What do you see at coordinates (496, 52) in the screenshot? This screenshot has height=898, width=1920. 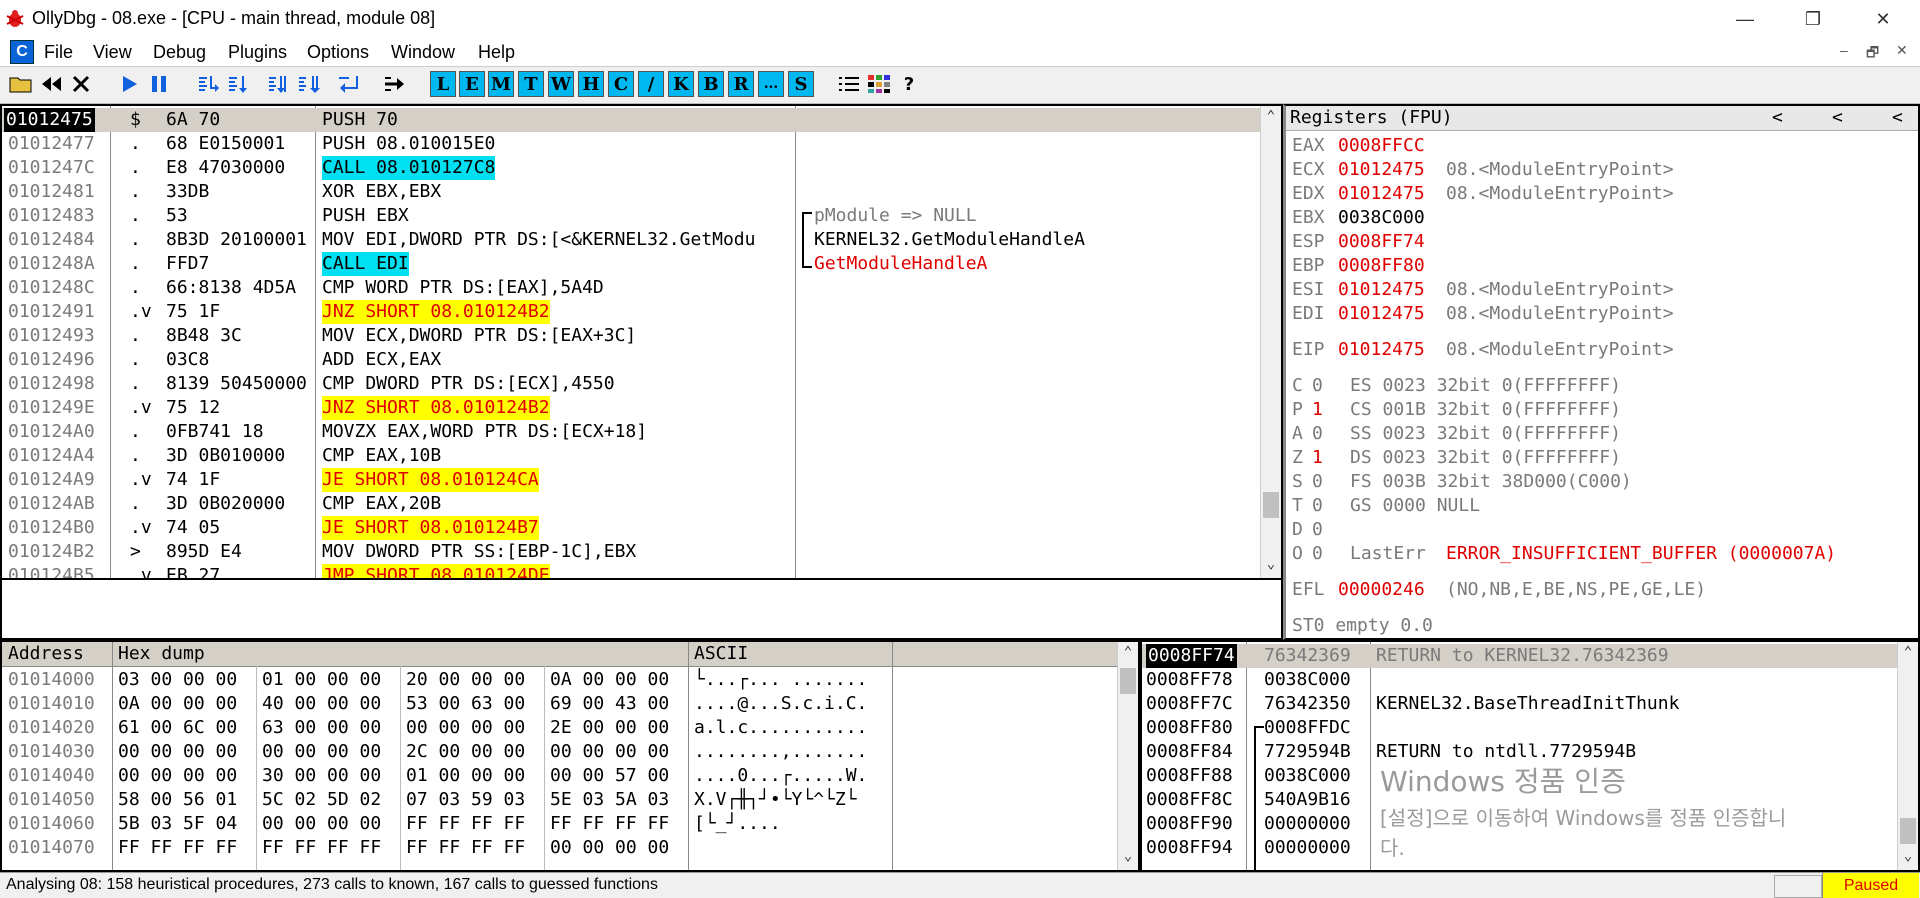 I see `menu-help: Help` at bounding box center [496, 52].